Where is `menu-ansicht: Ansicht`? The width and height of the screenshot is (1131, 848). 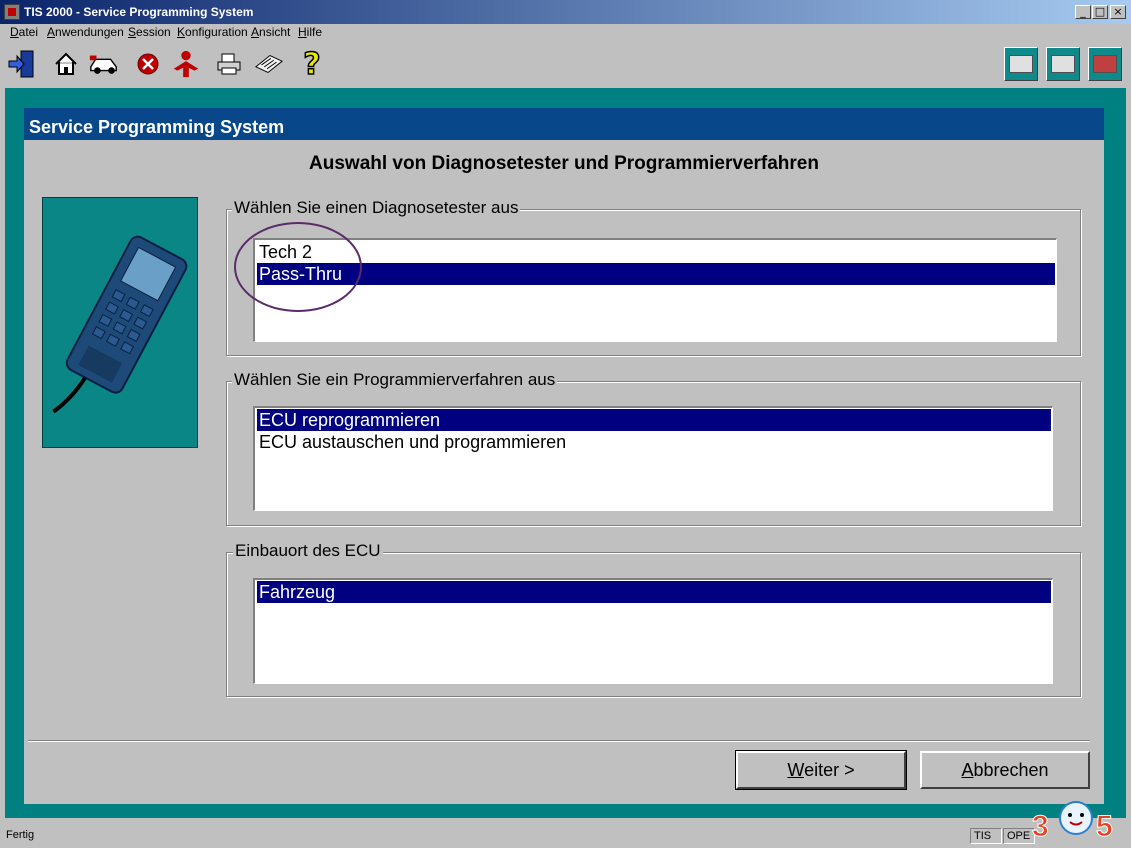
menu-ansicht: Ansicht is located at coordinates (270, 32).